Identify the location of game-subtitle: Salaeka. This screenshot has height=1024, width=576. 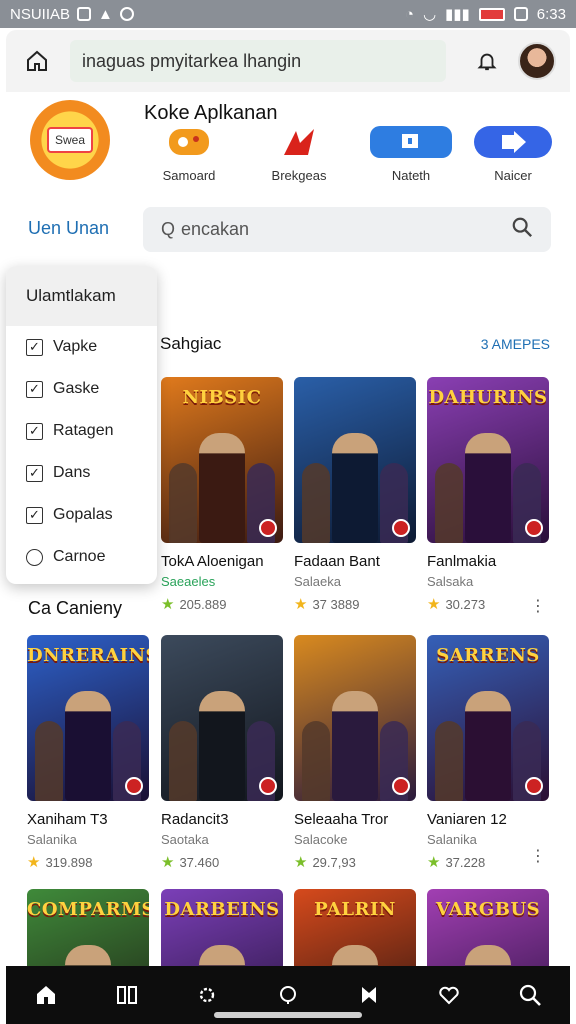
(317, 581).